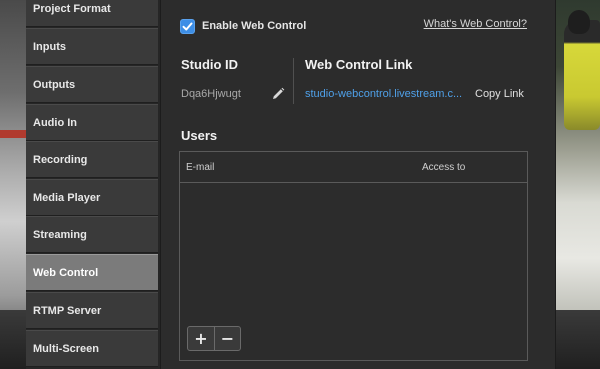 This screenshot has width=600, height=369. I want to click on user-add-remove-buttons: + −, so click(214, 338).